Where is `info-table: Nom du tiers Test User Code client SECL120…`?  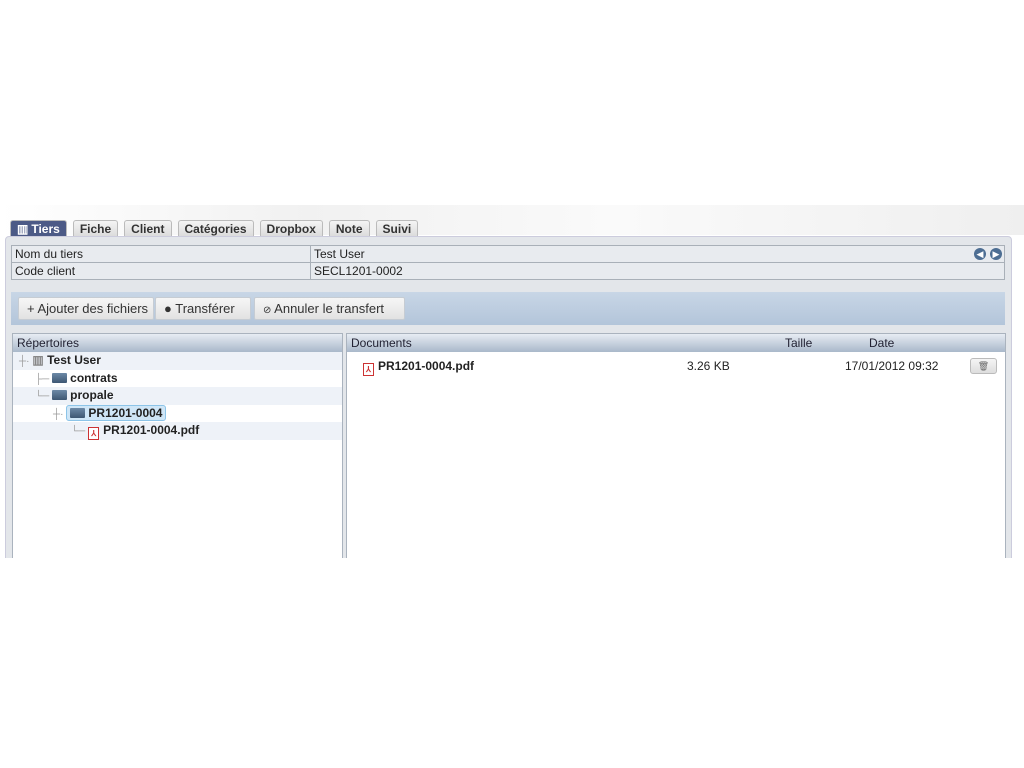
info-table: Nom du tiers Test User Code client SECL120… is located at coordinates (508, 262).